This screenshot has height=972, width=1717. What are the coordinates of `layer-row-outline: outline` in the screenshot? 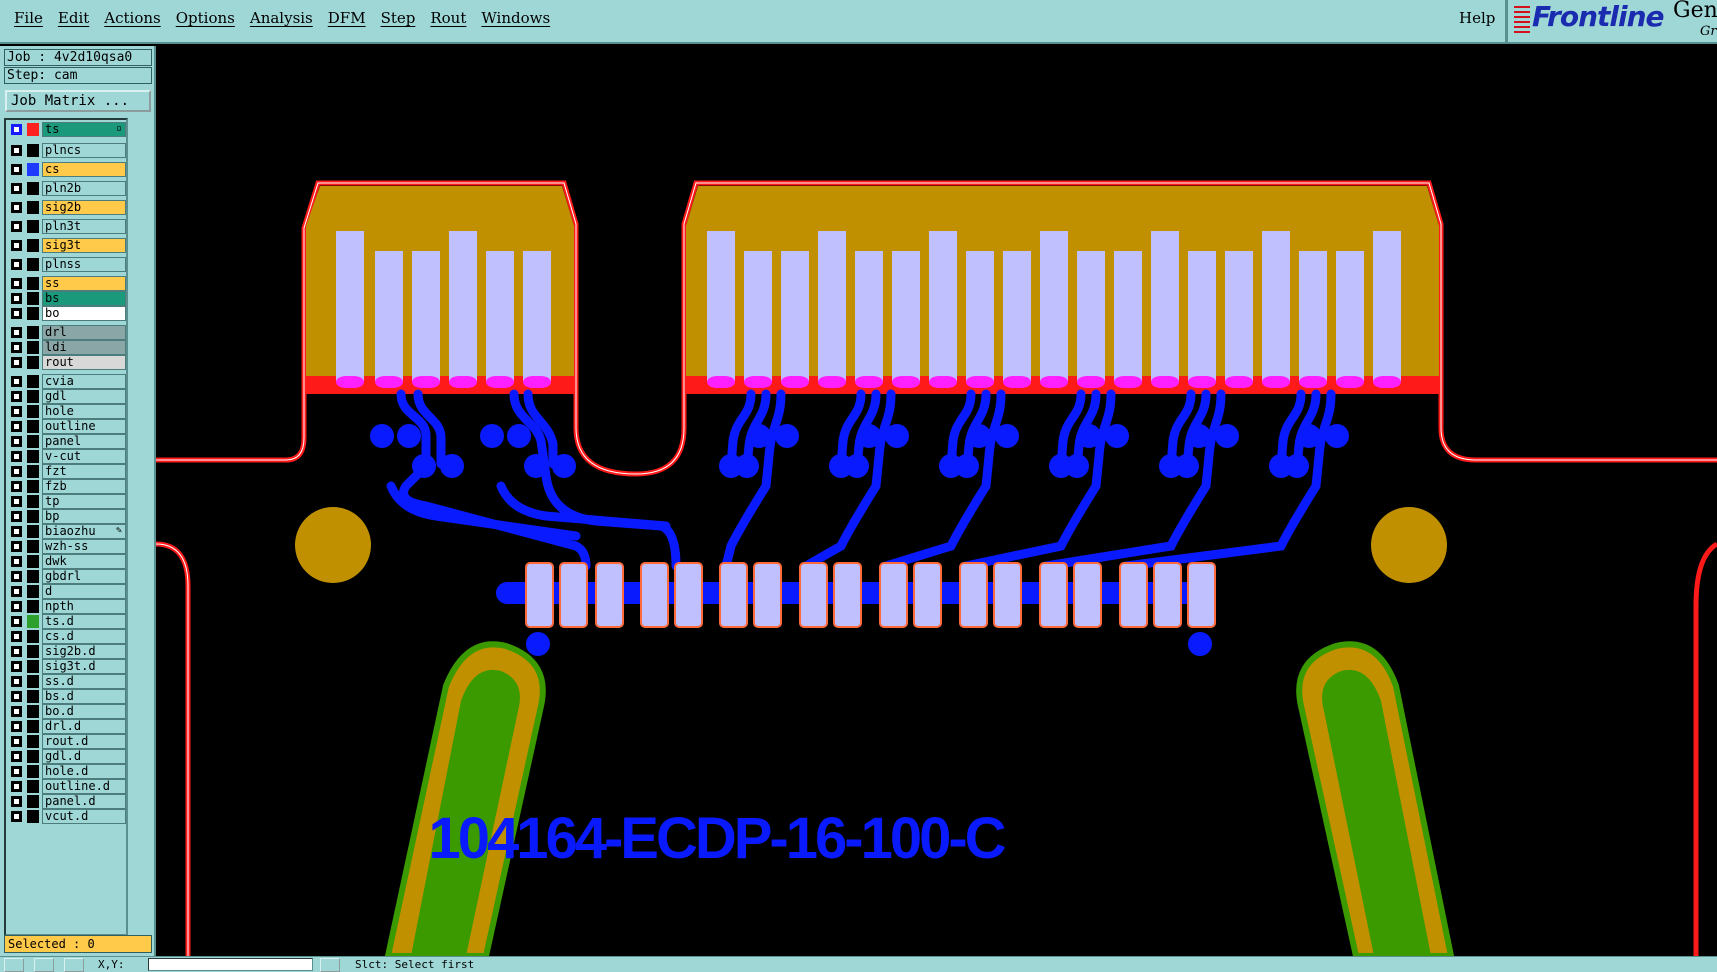 It's located at (67, 426).